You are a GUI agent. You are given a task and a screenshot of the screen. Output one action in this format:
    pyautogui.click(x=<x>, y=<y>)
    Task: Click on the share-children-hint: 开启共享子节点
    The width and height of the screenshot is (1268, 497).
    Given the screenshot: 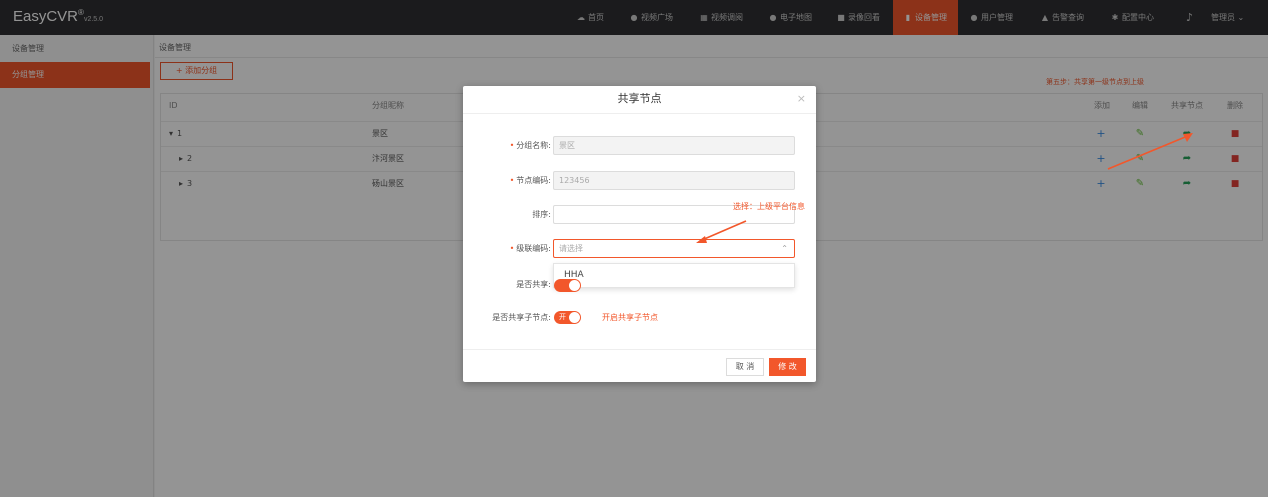 What is the action you would take?
    pyautogui.click(x=630, y=317)
    